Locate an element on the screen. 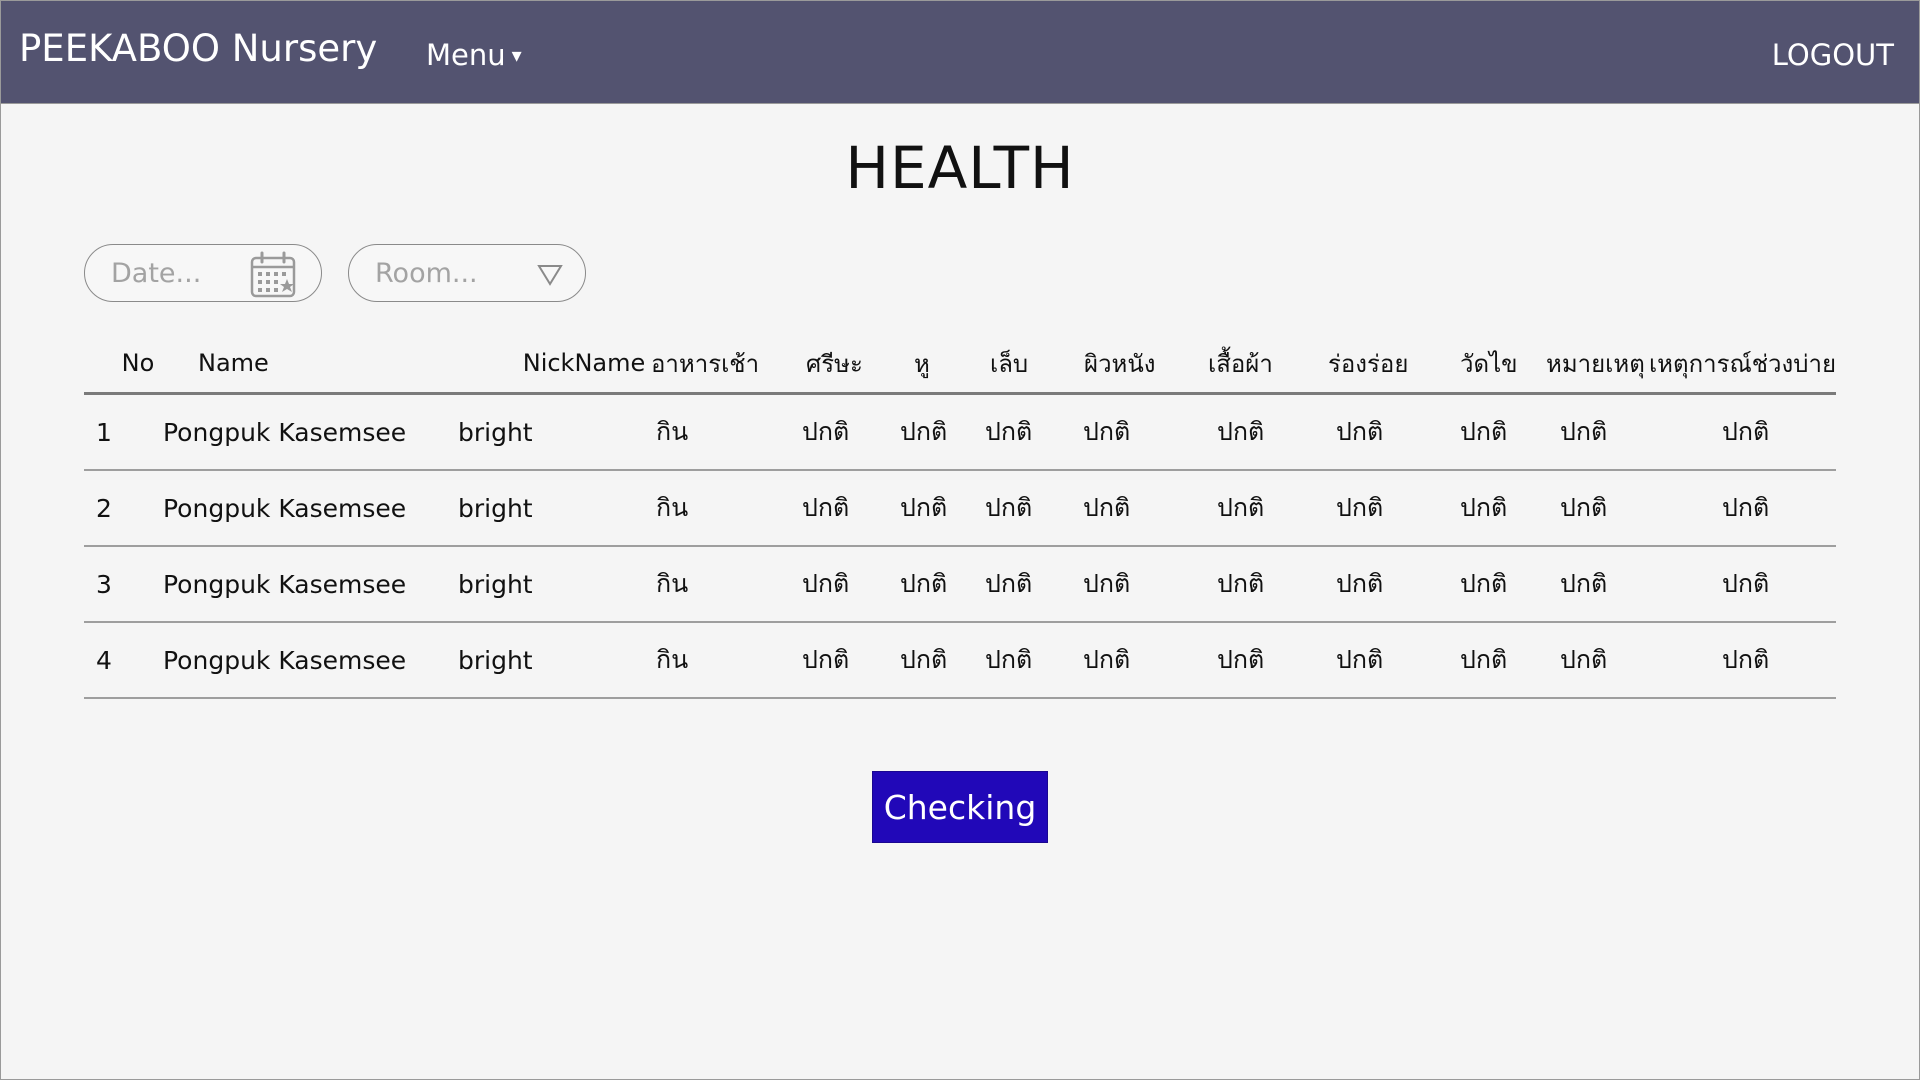 The image size is (1920, 1080). checking-button: Checking is located at coordinates (960, 807).